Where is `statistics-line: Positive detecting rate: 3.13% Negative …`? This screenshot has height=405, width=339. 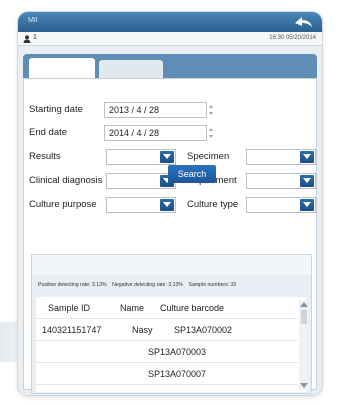
statistics-line: Positive detecting rate: 3.13% Negative … is located at coordinates (139, 285).